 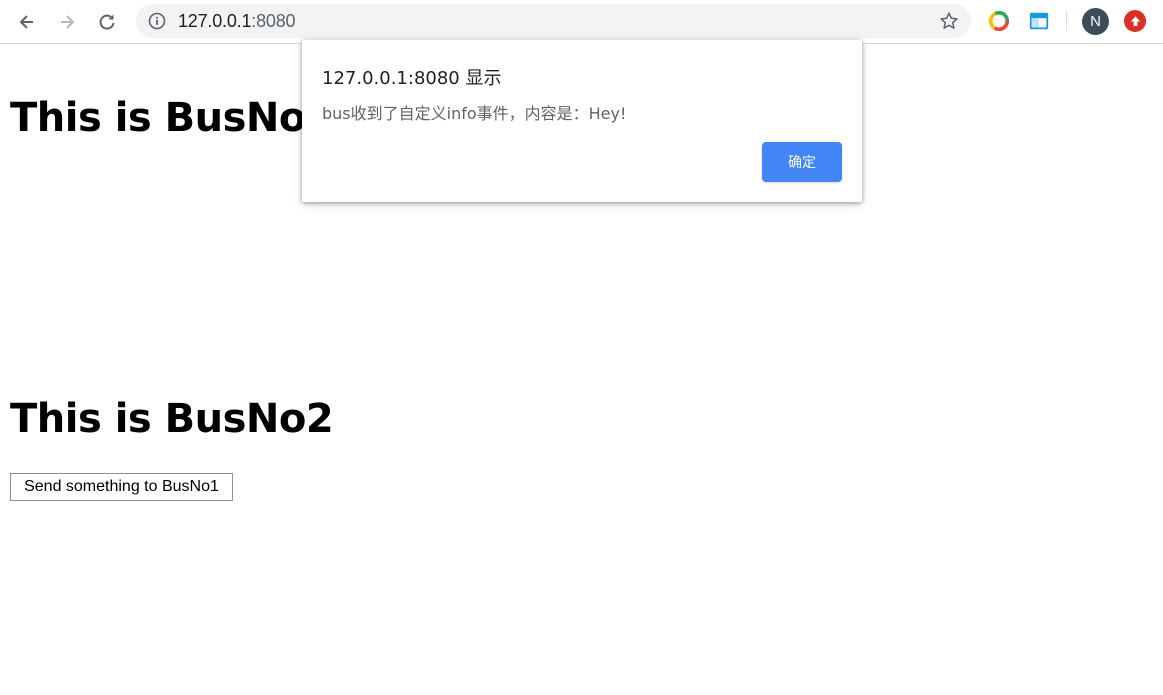 I want to click on chrome-ext-icon, so click(x=999, y=21).